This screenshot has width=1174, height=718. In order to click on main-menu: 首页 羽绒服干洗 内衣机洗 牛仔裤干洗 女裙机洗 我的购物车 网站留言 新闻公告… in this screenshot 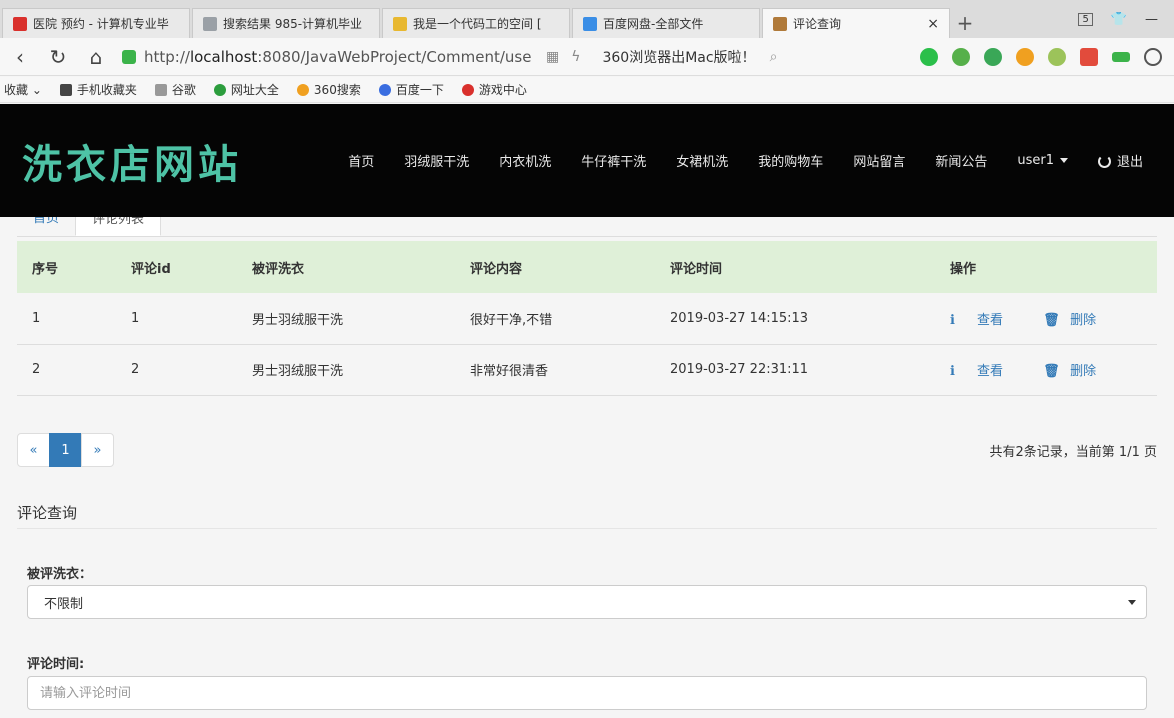, I will do `click(753, 160)`.